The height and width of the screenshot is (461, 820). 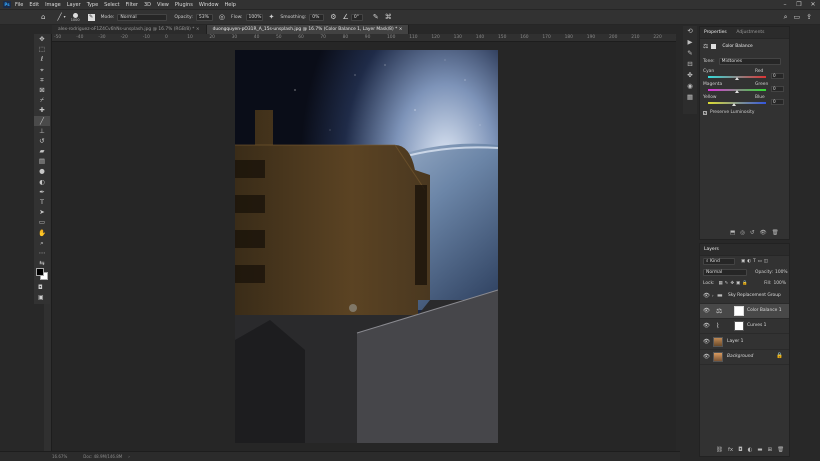 I want to click on new-layer-icon: ⊞, so click(x=770, y=450).